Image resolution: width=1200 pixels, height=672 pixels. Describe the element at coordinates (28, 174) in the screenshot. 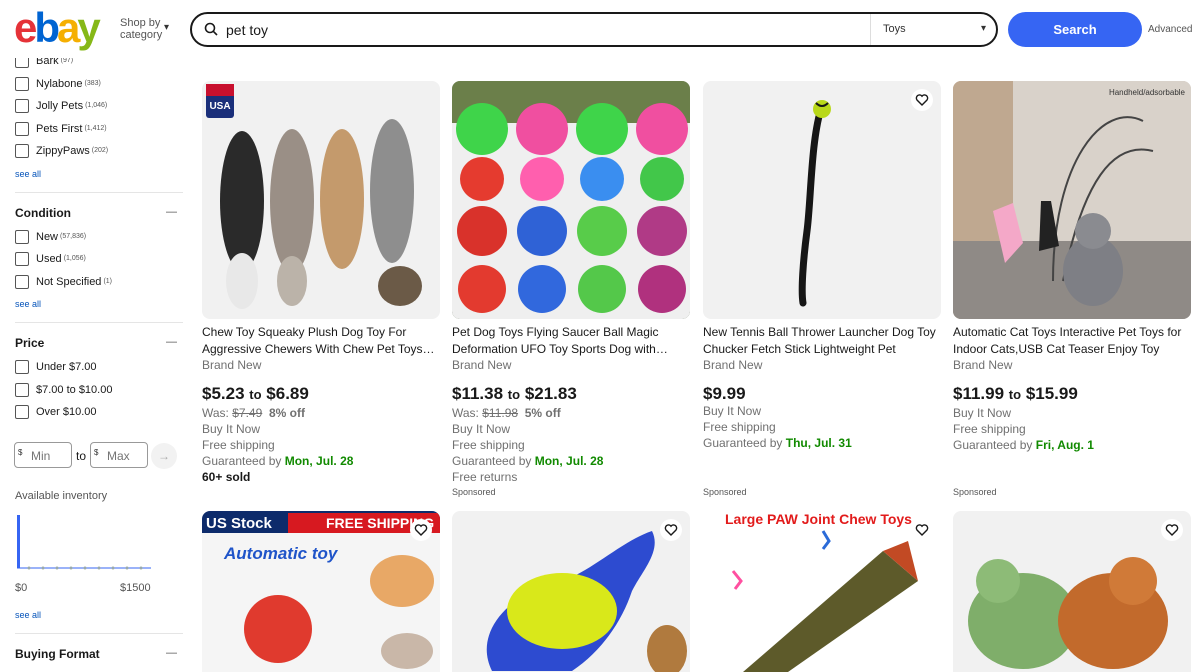

I see `see-all-brands-link: see all` at that location.